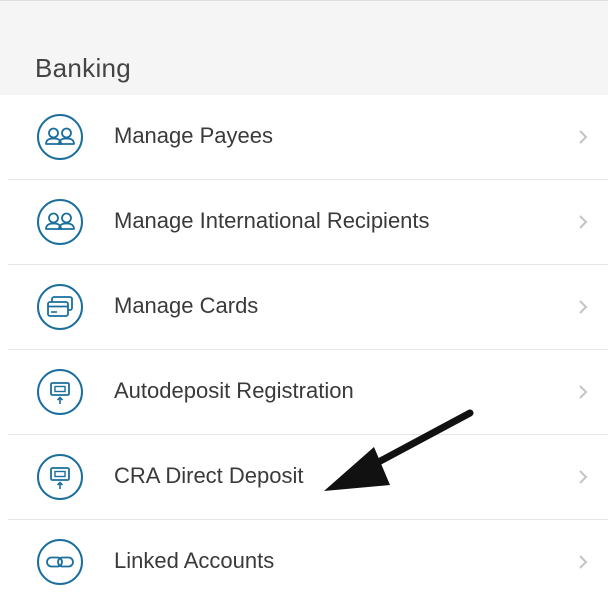  Describe the element at coordinates (308, 307) in the screenshot. I see `menu-item-manage-cards: Manage Cards` at that location.